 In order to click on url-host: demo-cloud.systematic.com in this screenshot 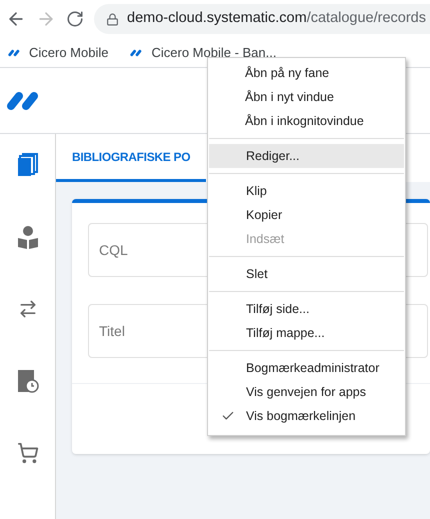, I will do `click(217, 18)`.